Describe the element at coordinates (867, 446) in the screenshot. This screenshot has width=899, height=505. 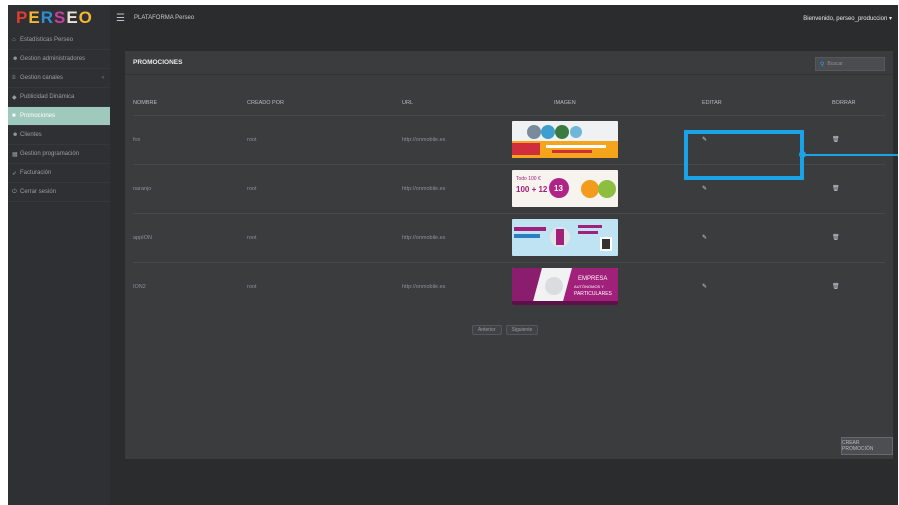
I see `create-promotion-button: CREAR PROMOCIÓN` at that location.